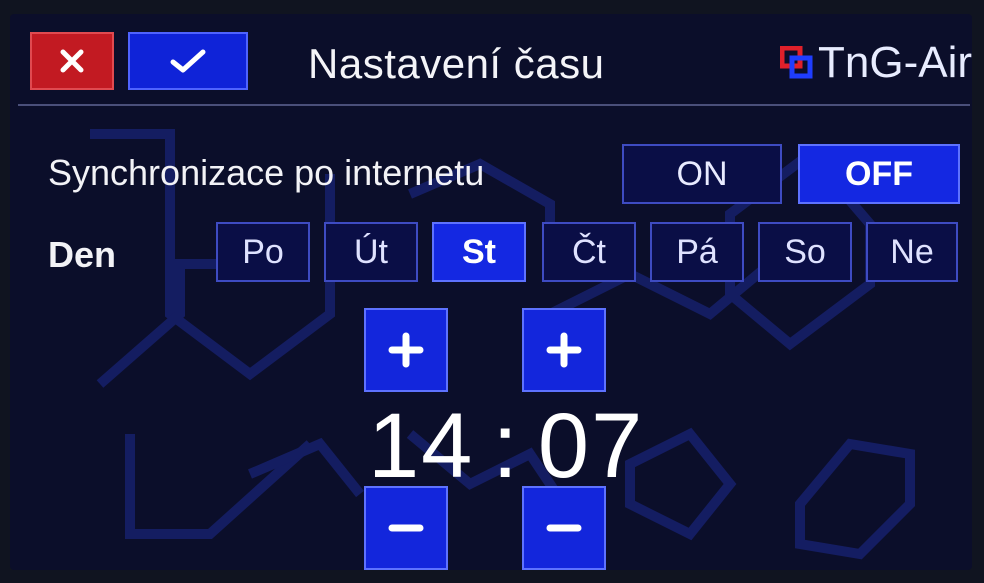  Describe the element at coordinates (479, 252) in the screenshot. I see `day-st-button: St` at that location.